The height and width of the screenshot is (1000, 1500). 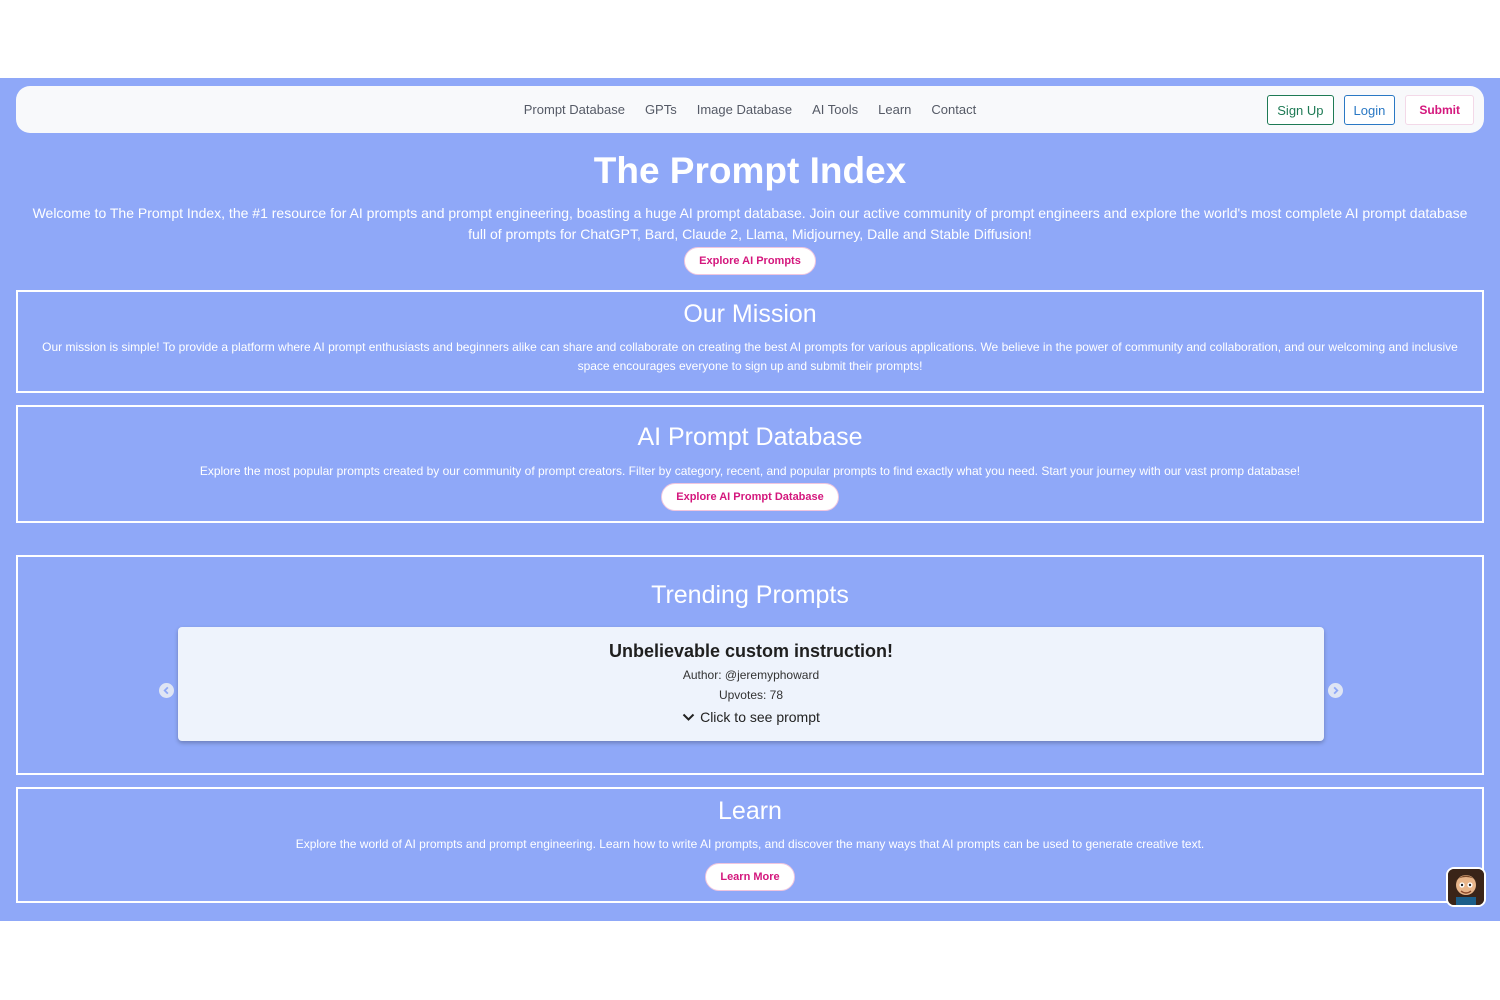 I want to click on learn-title: Learn, so click(x=750, y=811).